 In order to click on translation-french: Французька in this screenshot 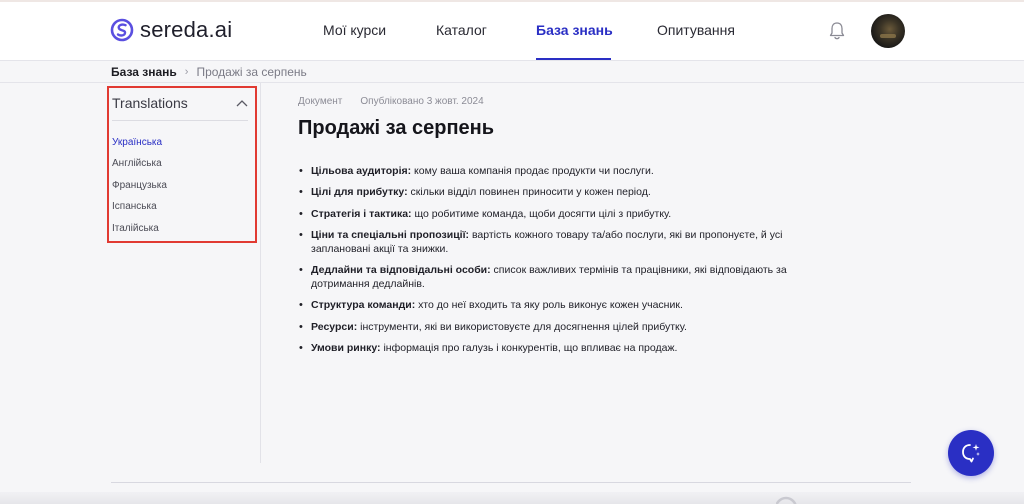, I will do `click(139, 185)`.